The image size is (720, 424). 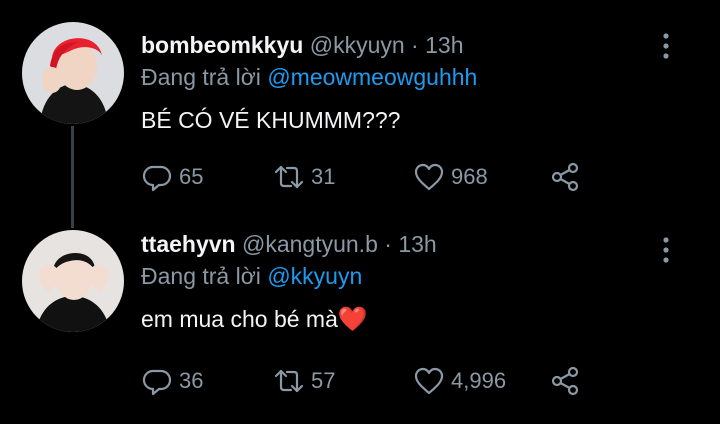 What do you see at coordinates (239, 319) in the screenshot?
I see `tweet-text-body: em mua cho bé mà` at bounding box center [239, 319].